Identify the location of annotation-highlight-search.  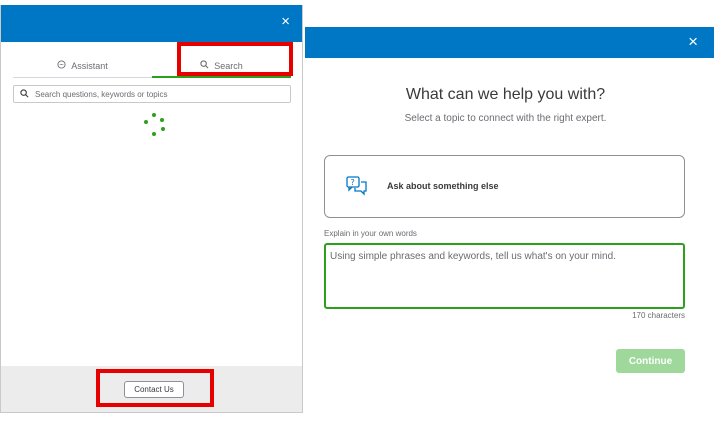
(235, 59).